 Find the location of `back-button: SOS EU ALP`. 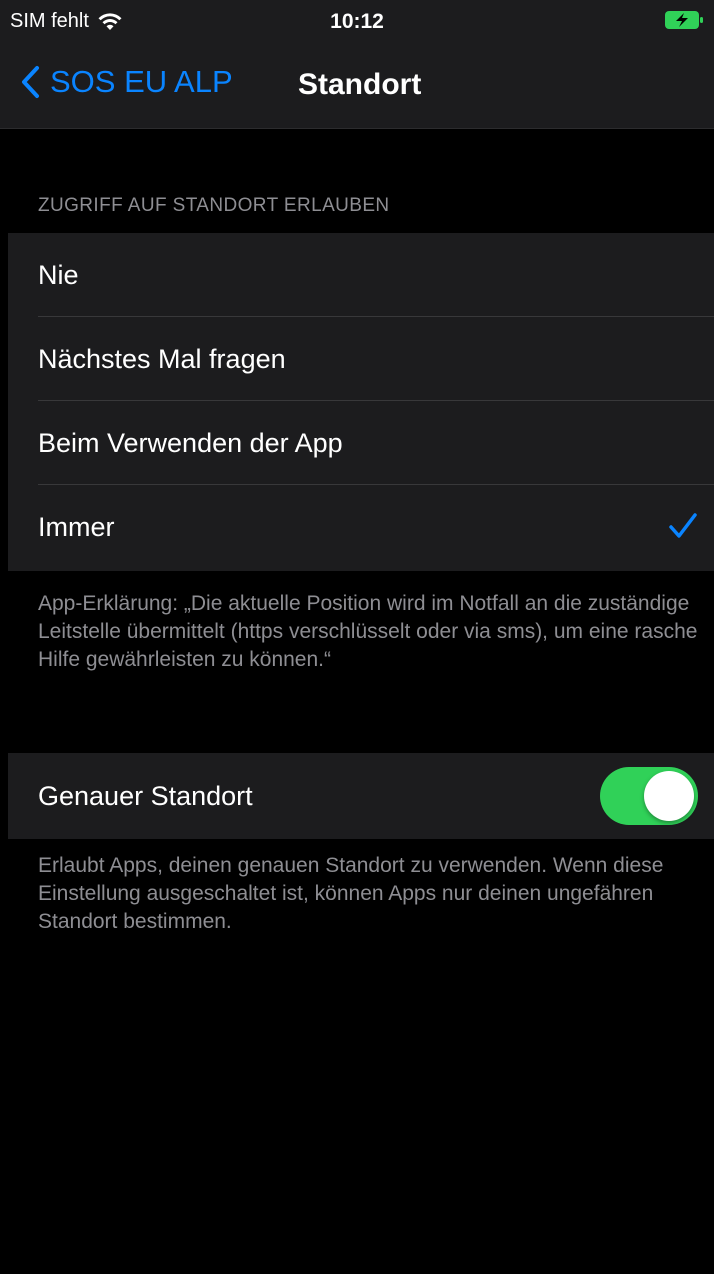

back-button: SOS EU ALP is located at coordinates (126, 82).